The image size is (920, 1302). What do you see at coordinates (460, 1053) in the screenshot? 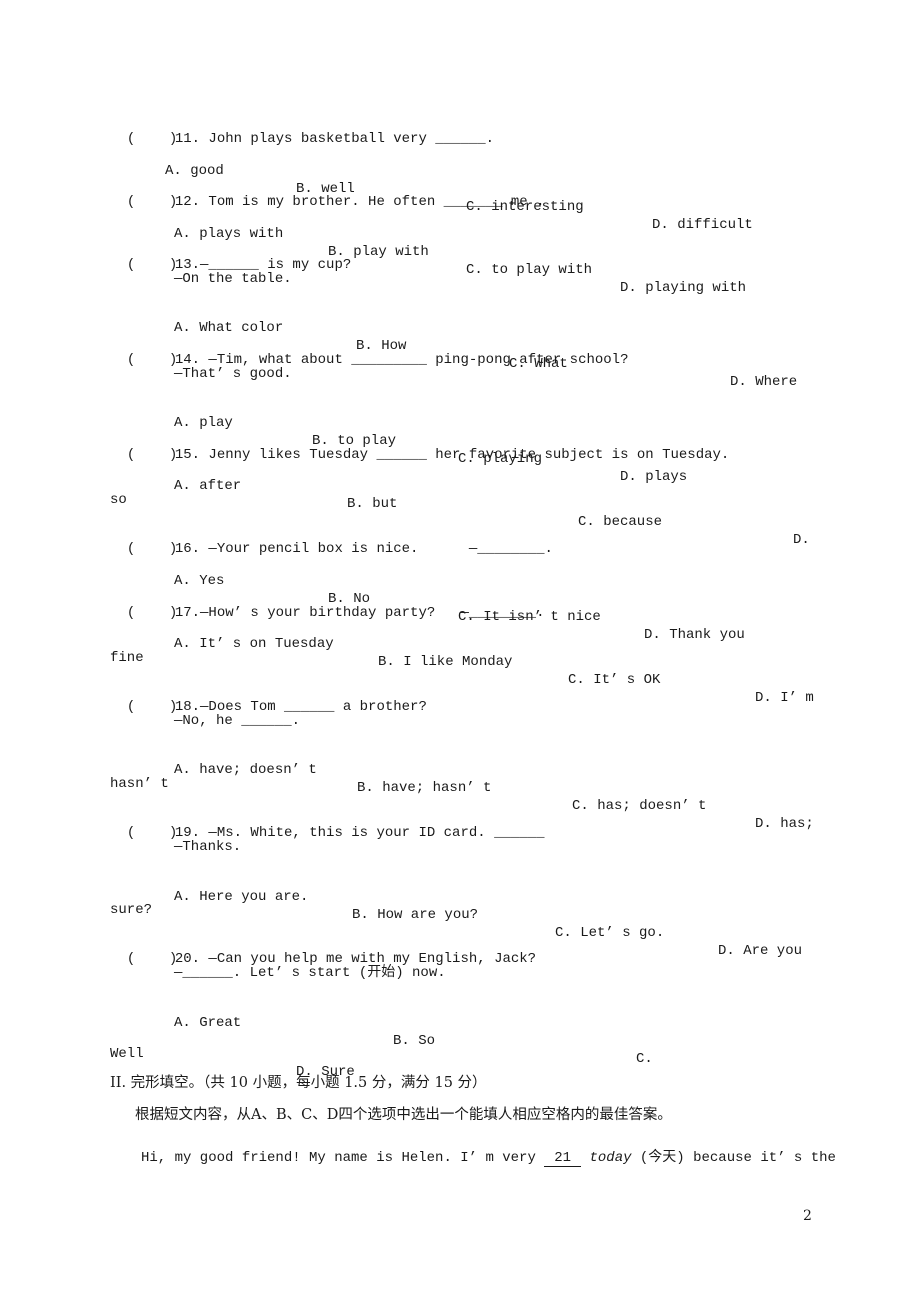
I see `options-20-continued: Well D. Sure` at bounding box center [460, 1053].